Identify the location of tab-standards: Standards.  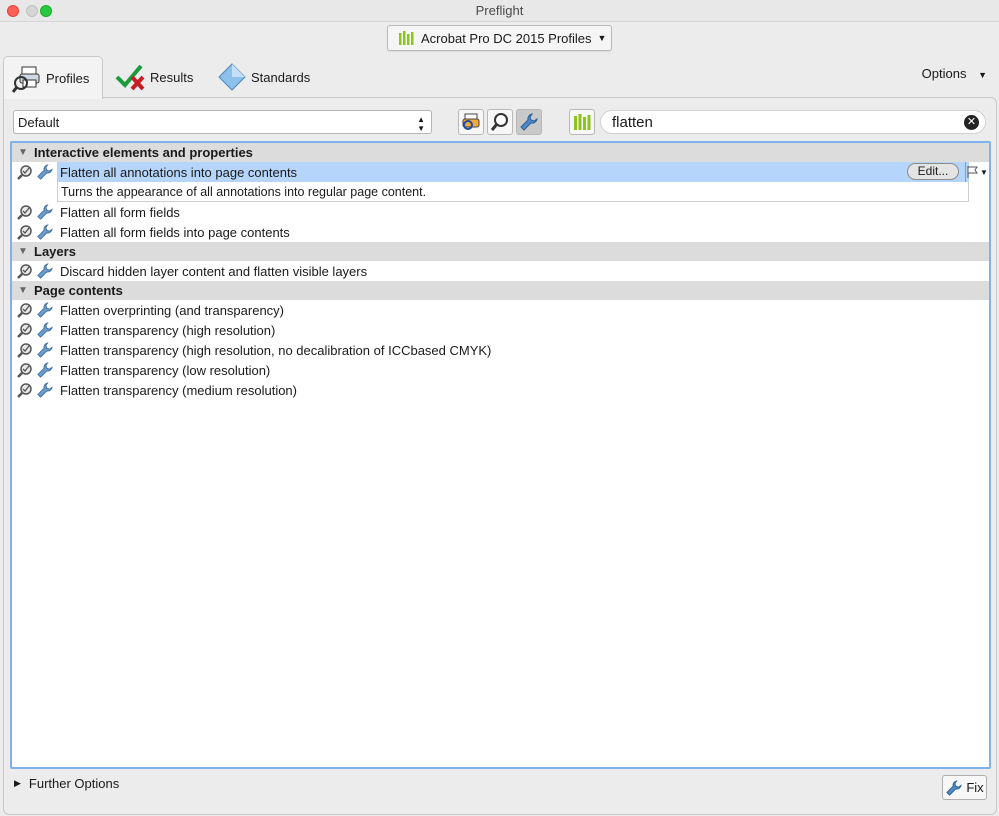
(264, 77).